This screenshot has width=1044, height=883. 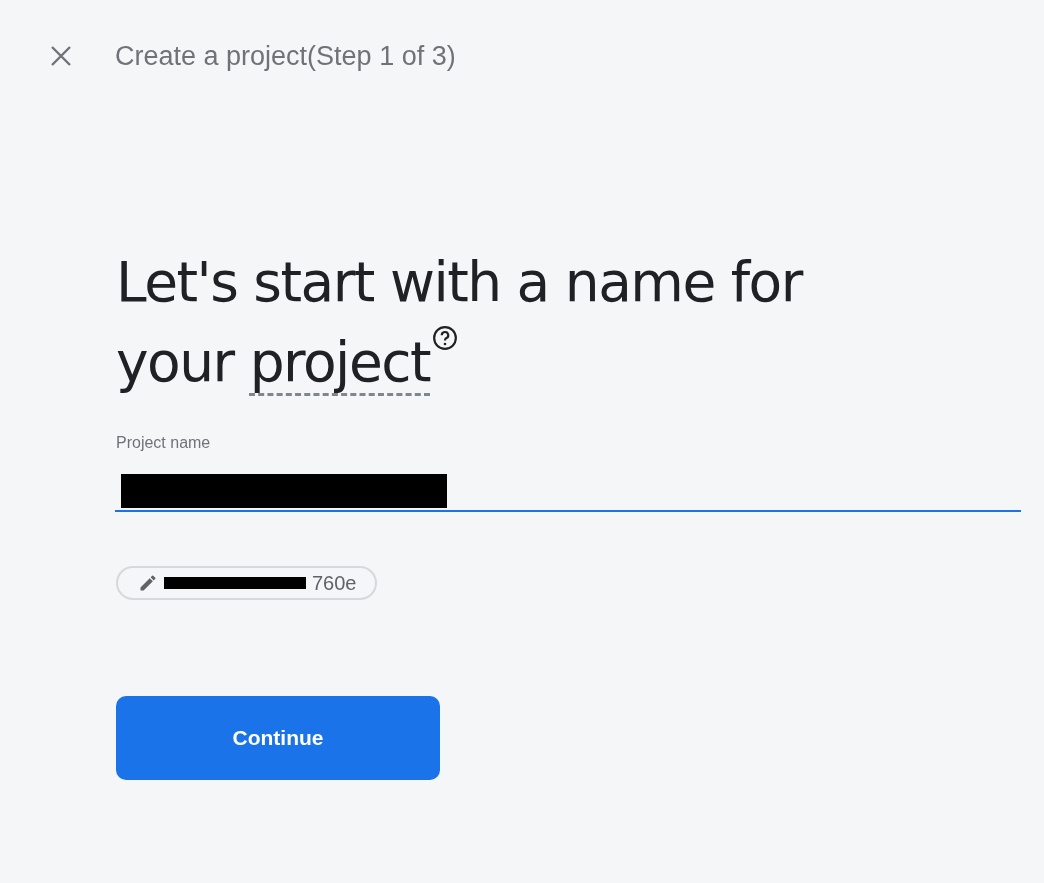 What do you see at coordinates (278, 738) in the screenshot?
I see `continue-button: Continue` at bounding box center [278, 738].